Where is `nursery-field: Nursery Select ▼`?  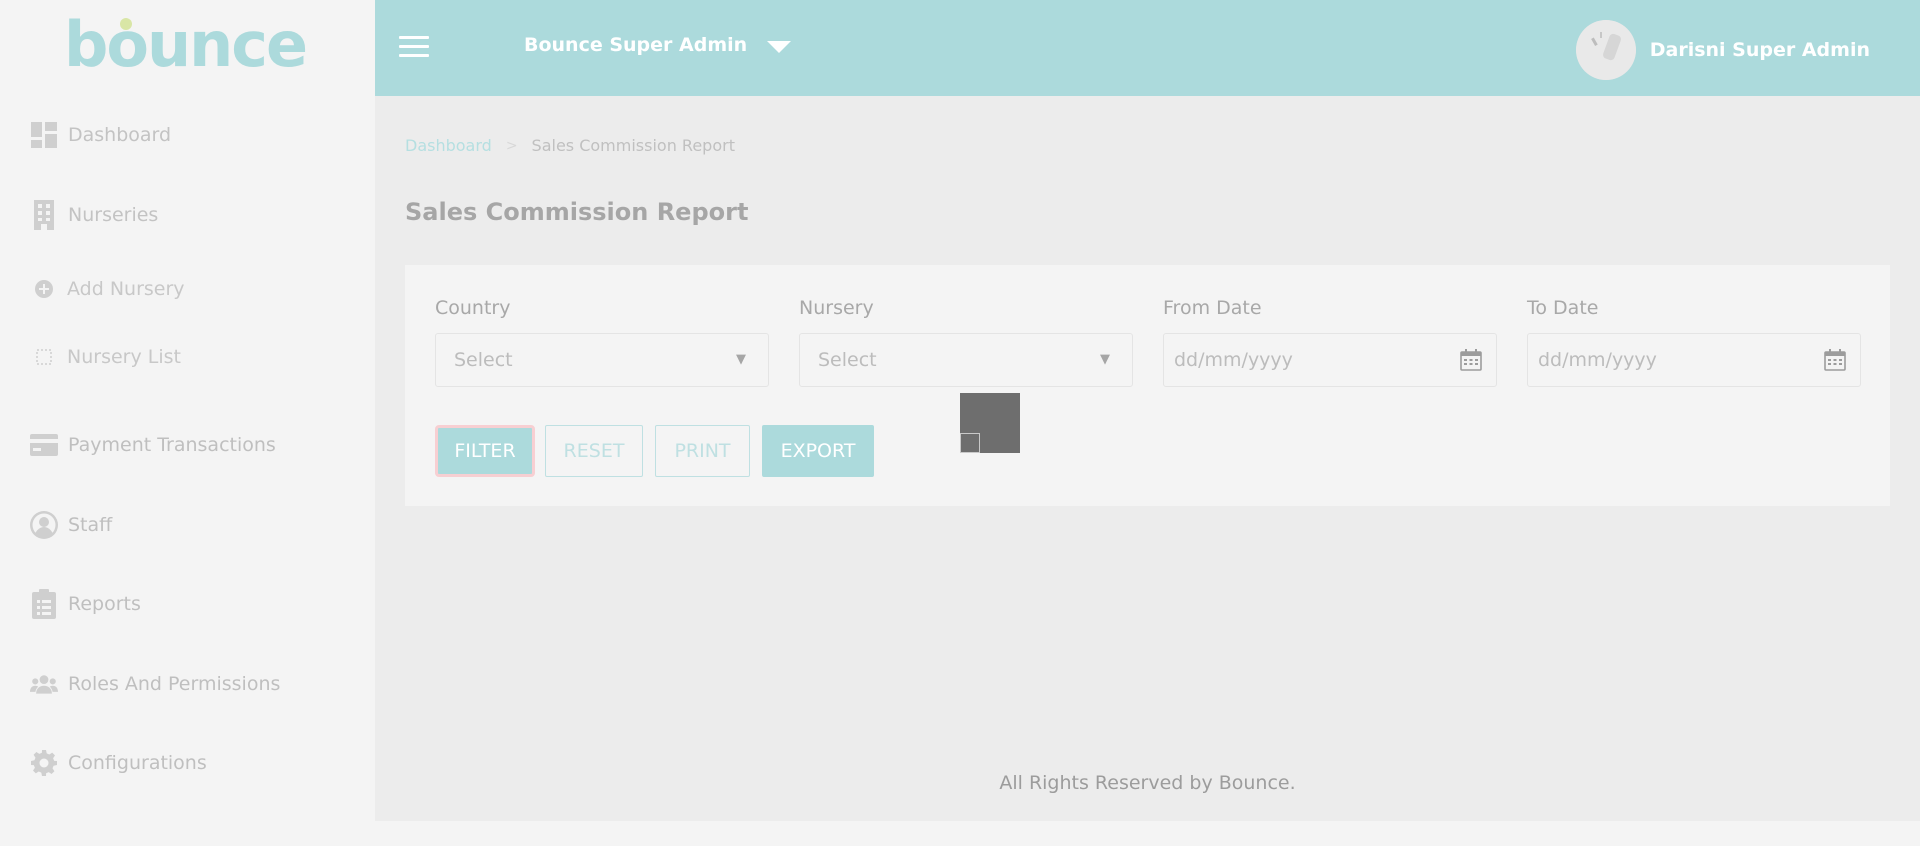
nursery-field: Nursery Select ▼ is located at coordinates (966, 342).